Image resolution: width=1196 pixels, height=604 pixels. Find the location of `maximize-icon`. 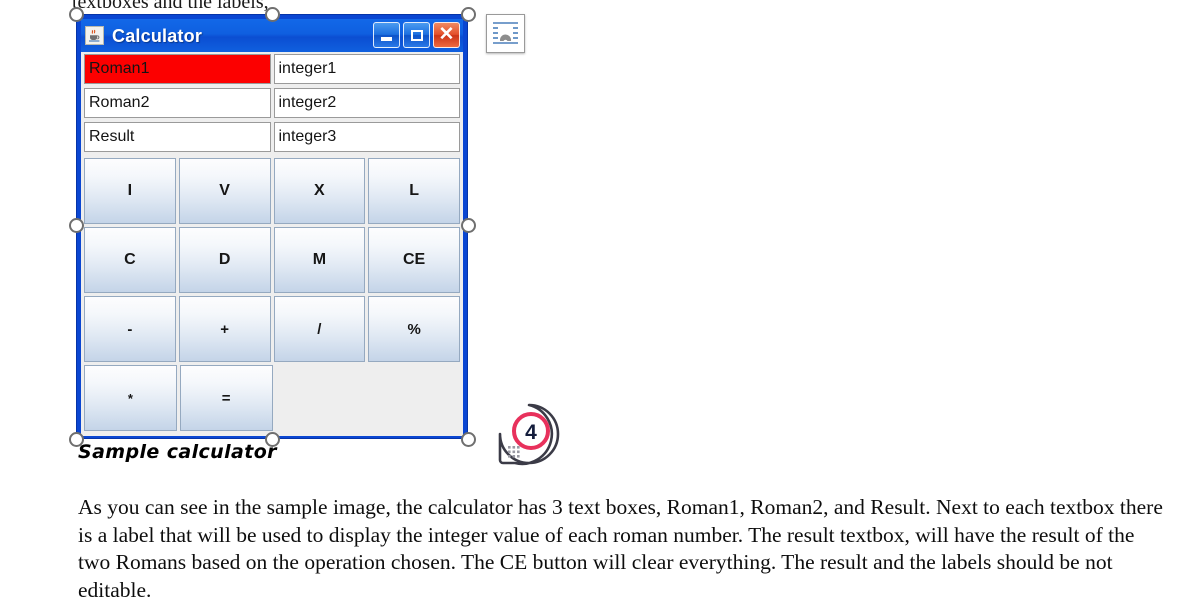

maximize-icon is located at coordinates (416, 35).